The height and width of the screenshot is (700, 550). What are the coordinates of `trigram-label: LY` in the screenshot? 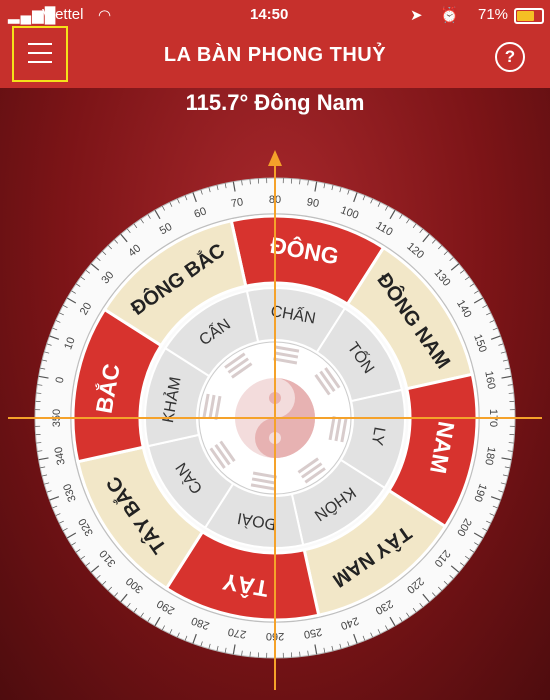 It's located at (378, 436).